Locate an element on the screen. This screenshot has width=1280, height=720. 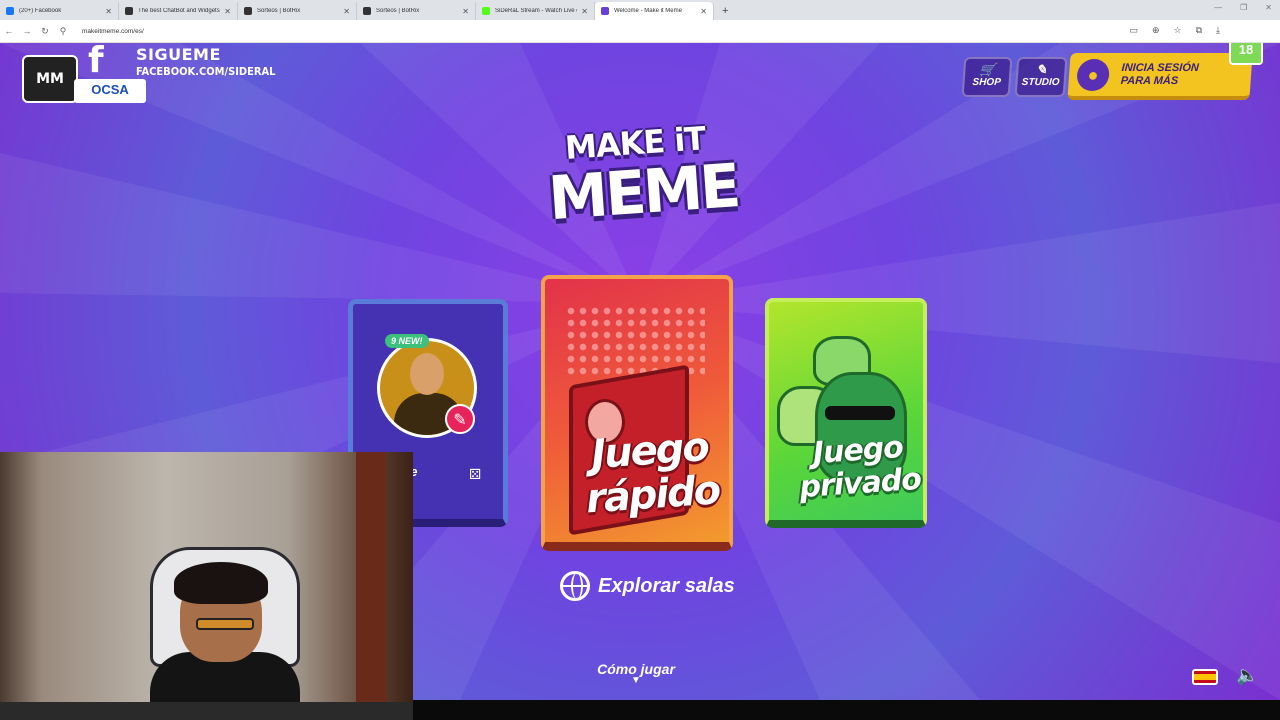
window-controls: — ❐ ✕ is located at coordinates (1243, 7).